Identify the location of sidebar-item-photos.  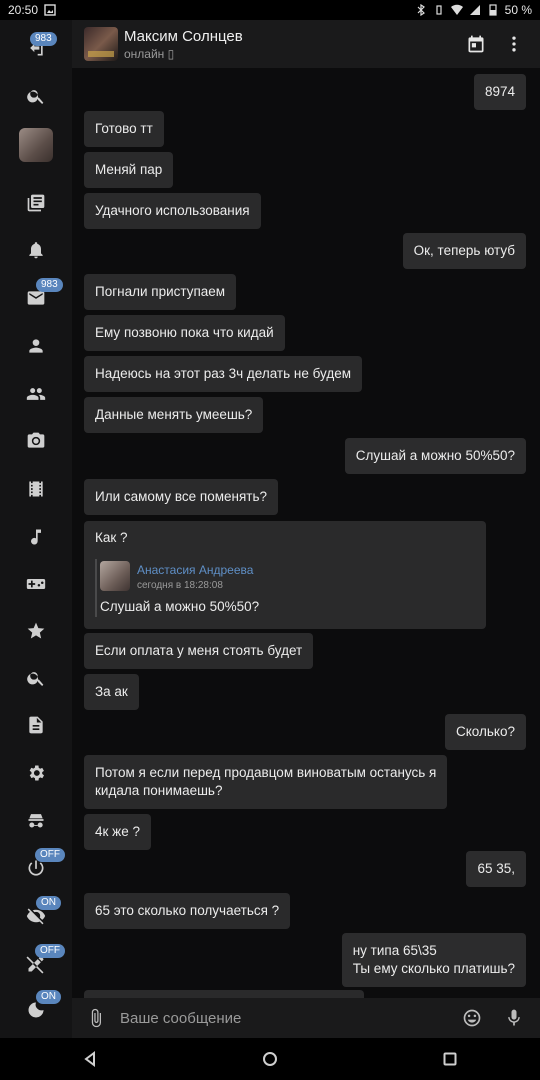
(36, 441).